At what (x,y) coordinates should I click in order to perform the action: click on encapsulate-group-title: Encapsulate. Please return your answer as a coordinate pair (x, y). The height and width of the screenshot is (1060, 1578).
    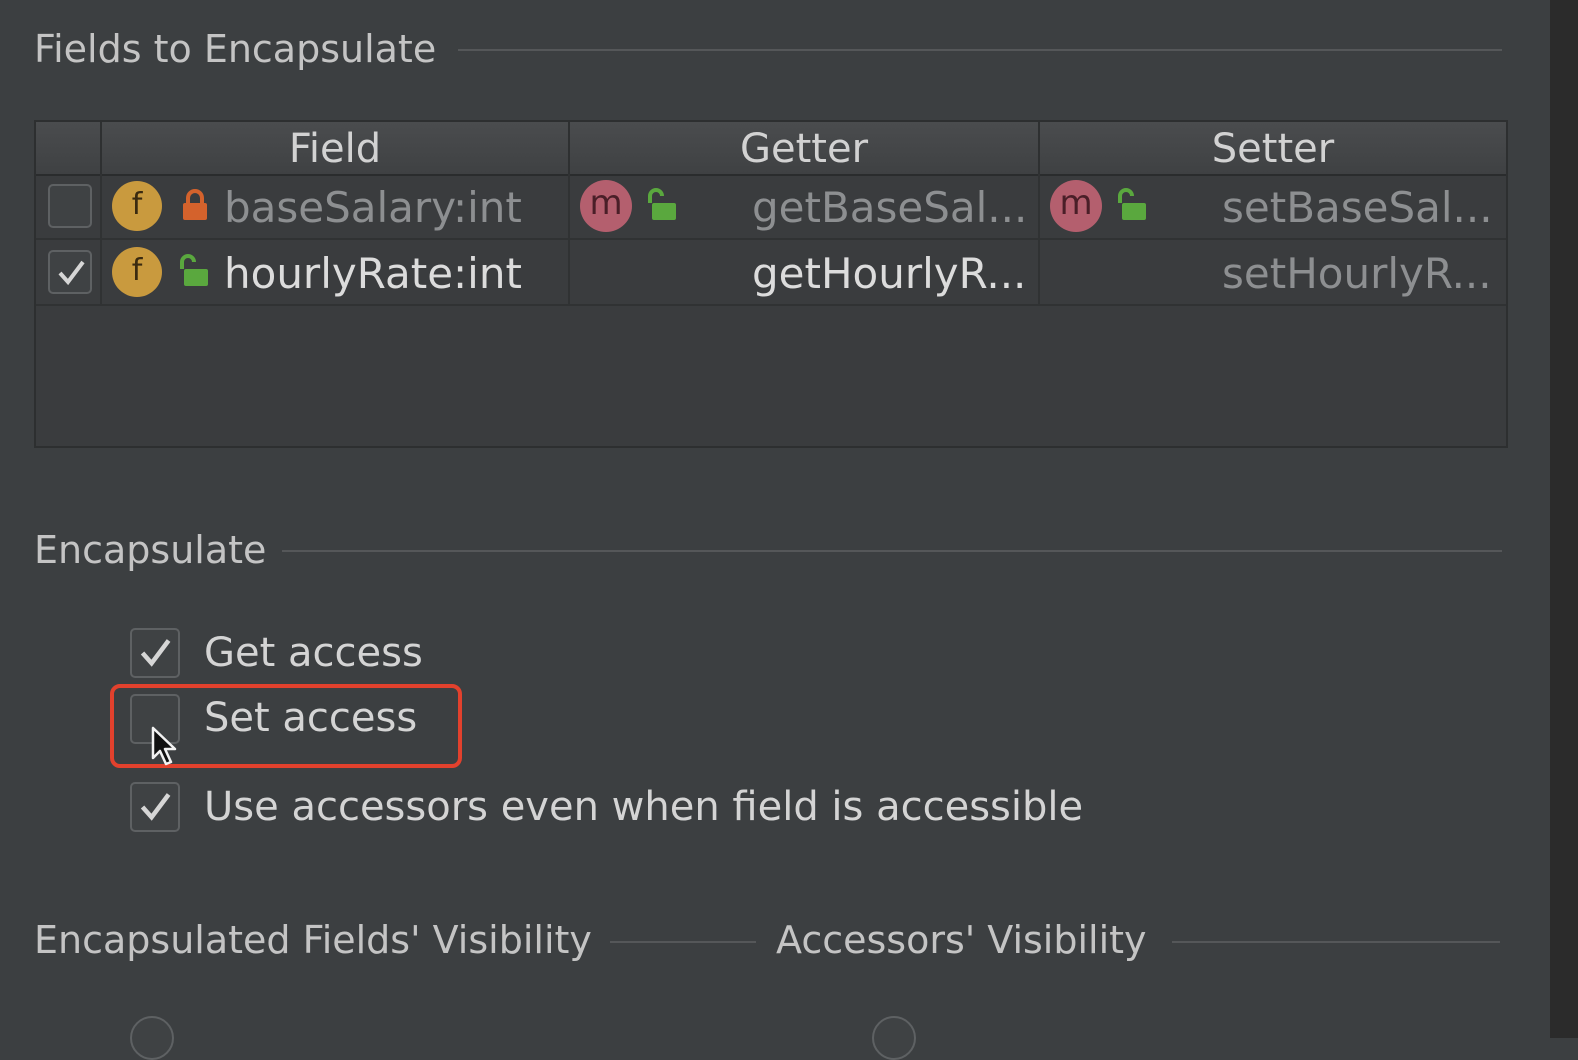
    Looking at the image, I should click on (150, 550).